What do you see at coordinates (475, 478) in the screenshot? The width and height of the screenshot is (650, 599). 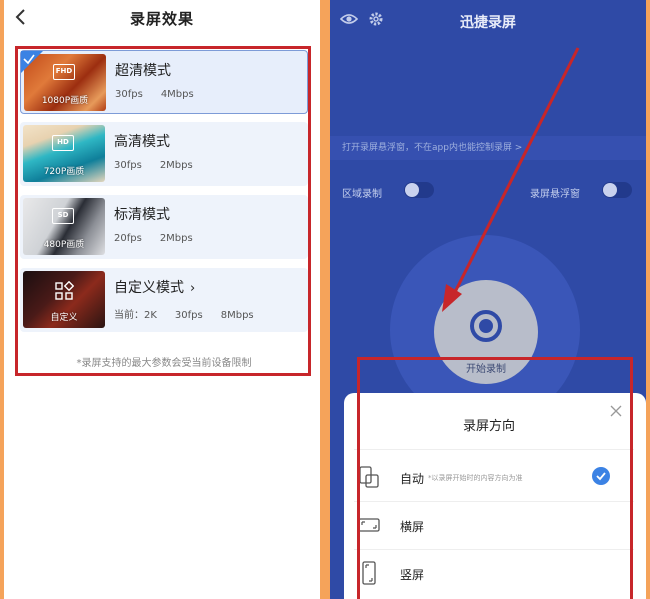 I see `orientation-hint: *以录屏开始时的内容方向为准` at bounding box center [475, 478].